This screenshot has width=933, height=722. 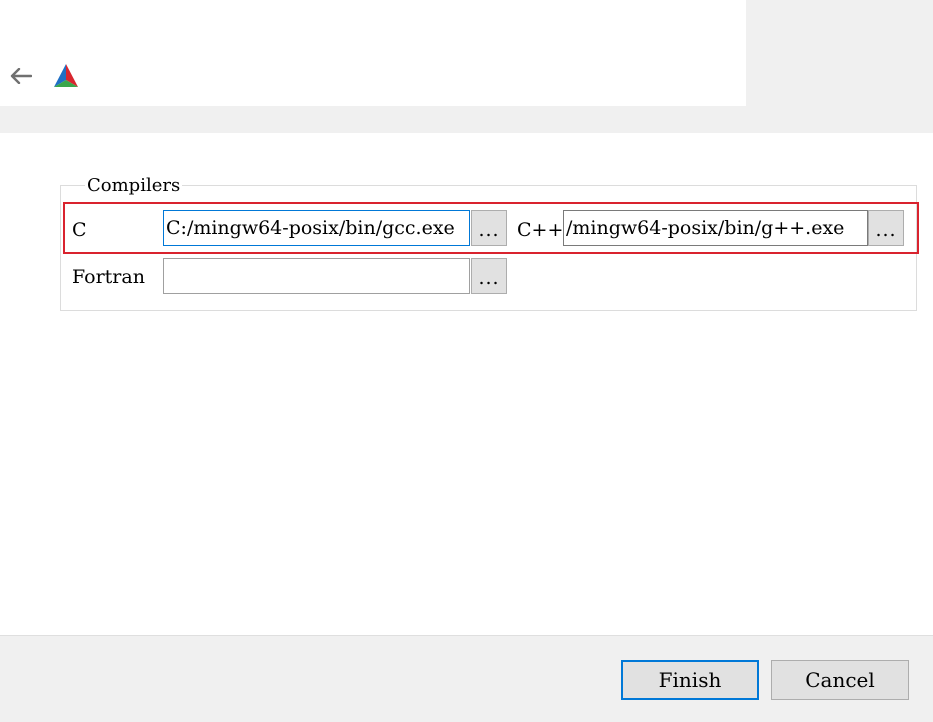 I want to click on arrow-left-icon, so click(x=21, y=76).